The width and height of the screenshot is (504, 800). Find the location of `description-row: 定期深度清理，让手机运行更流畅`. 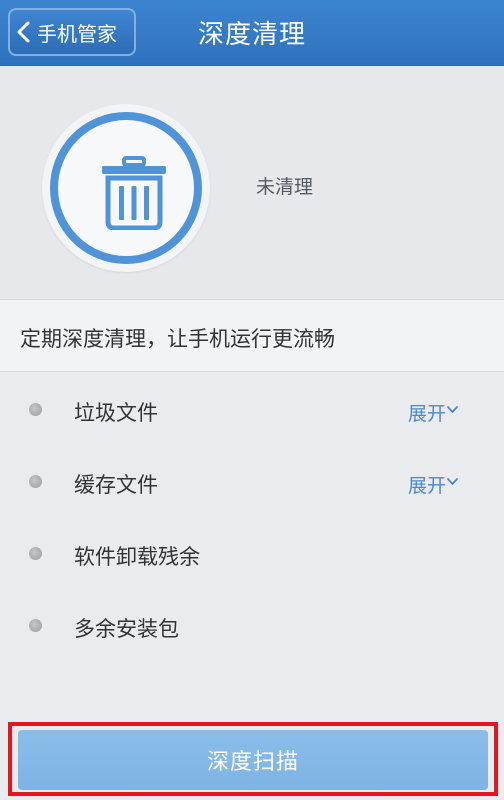

description-row: 定期深度清理，让手机运行更流畅 is located at coordinates (252, 336).